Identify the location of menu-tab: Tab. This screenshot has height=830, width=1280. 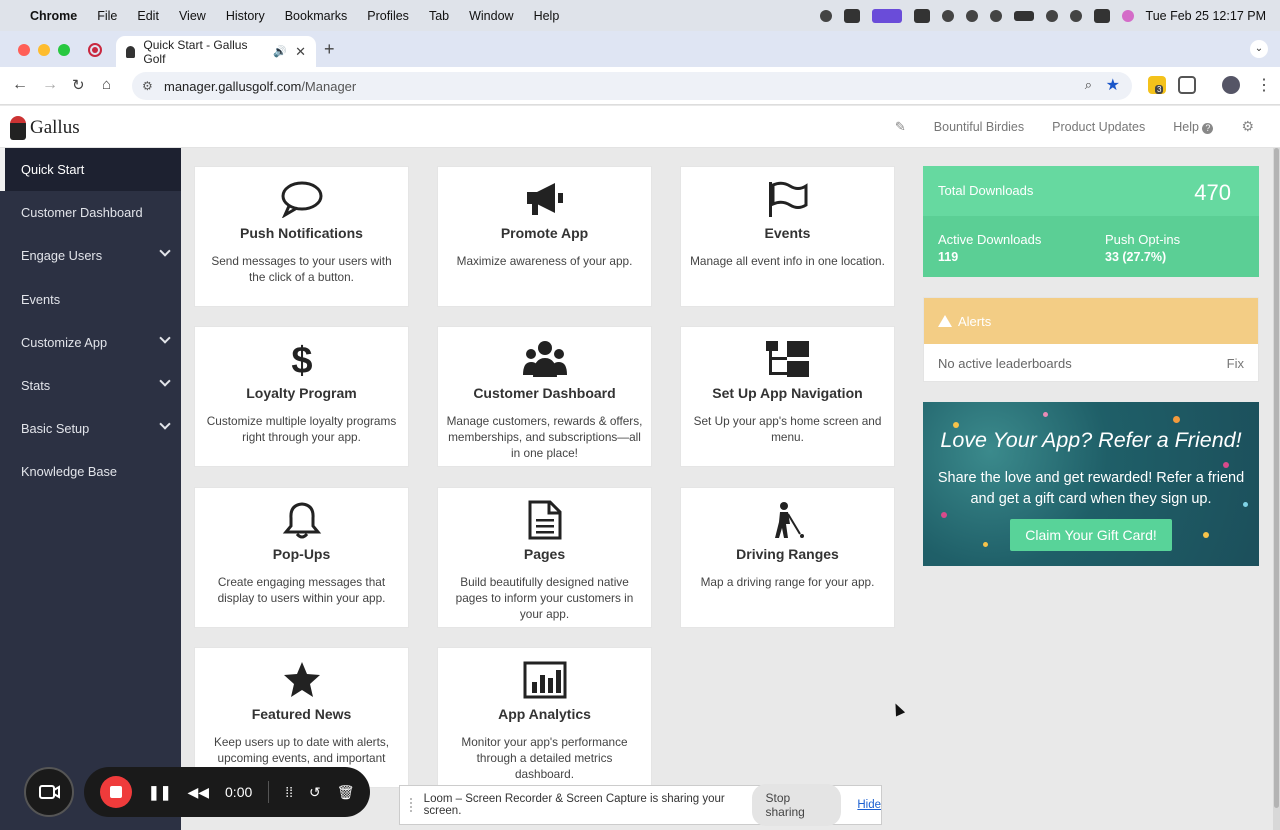
(439, 16).